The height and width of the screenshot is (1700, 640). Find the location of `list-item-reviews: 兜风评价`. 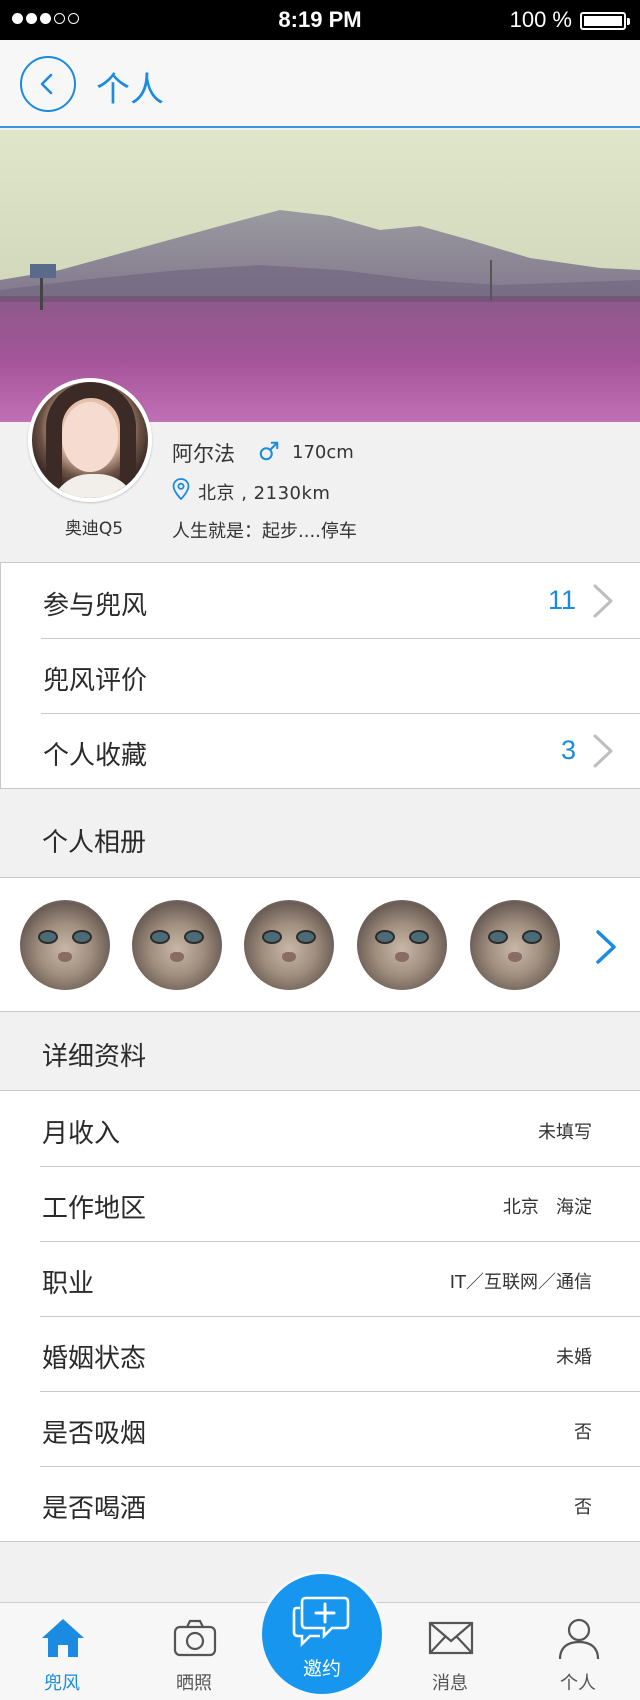

list-item-reviews: 兜风评价 is located at coordinates (320, 675).